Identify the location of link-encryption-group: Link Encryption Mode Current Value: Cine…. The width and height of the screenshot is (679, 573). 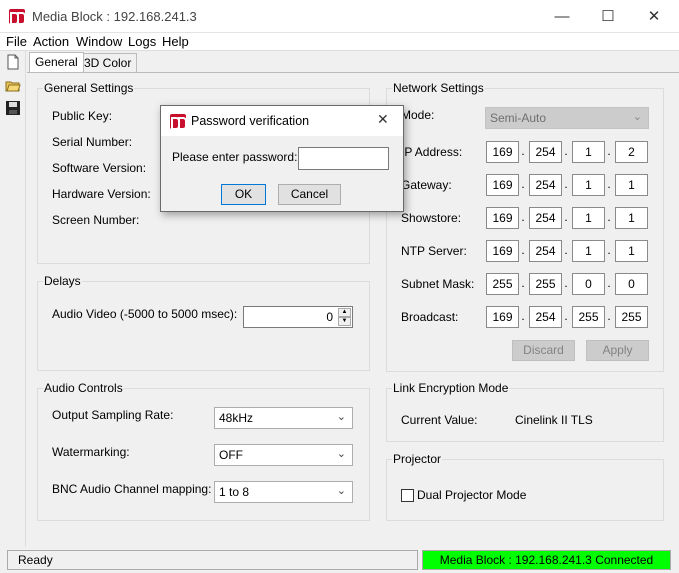
(525, 411).